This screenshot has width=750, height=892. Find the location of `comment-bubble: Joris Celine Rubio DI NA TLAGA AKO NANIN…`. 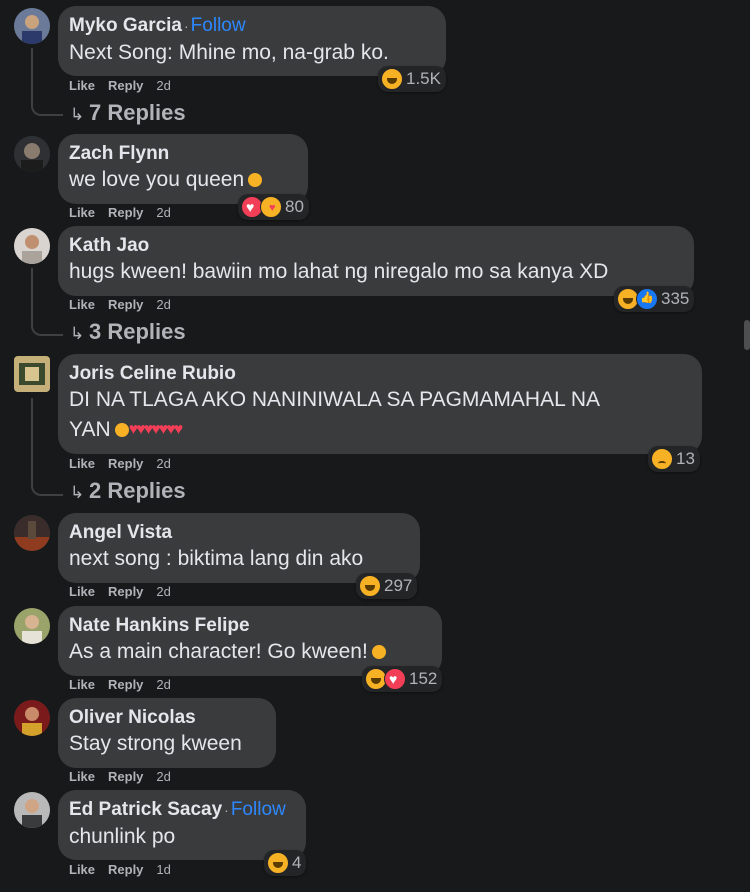

comment-bubble: Joris Celine Rubio DI NA TLAGA AKO NANIN… is located at coordinates (380, 404).